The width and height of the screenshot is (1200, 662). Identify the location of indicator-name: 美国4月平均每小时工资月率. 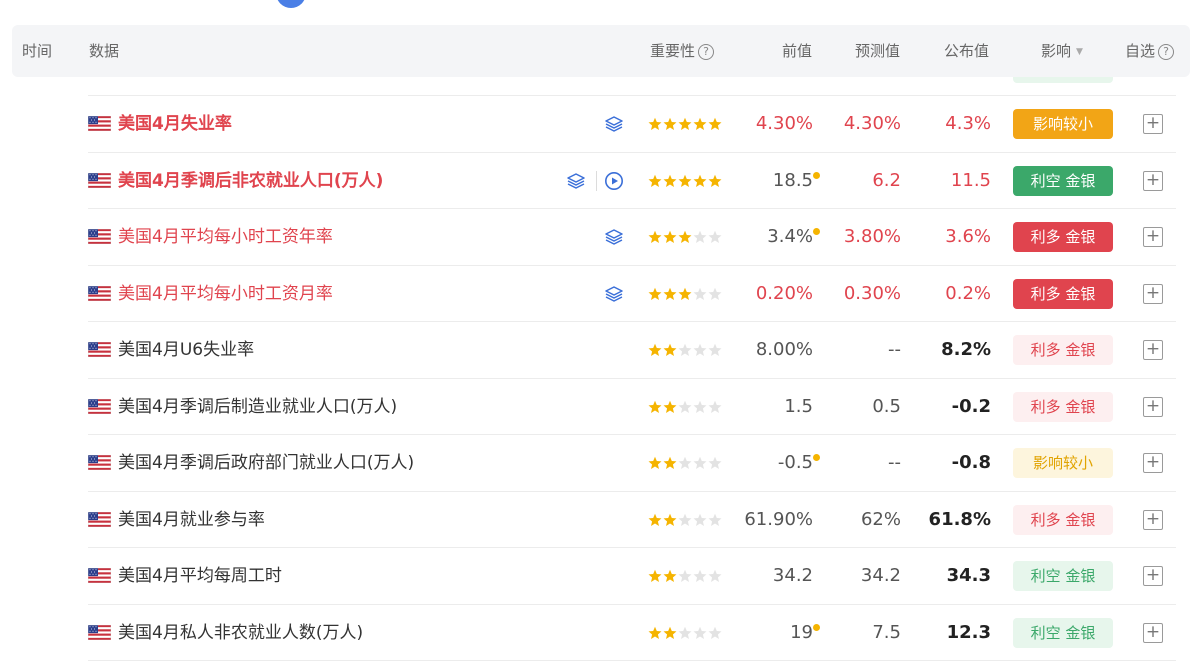
(225, 294).